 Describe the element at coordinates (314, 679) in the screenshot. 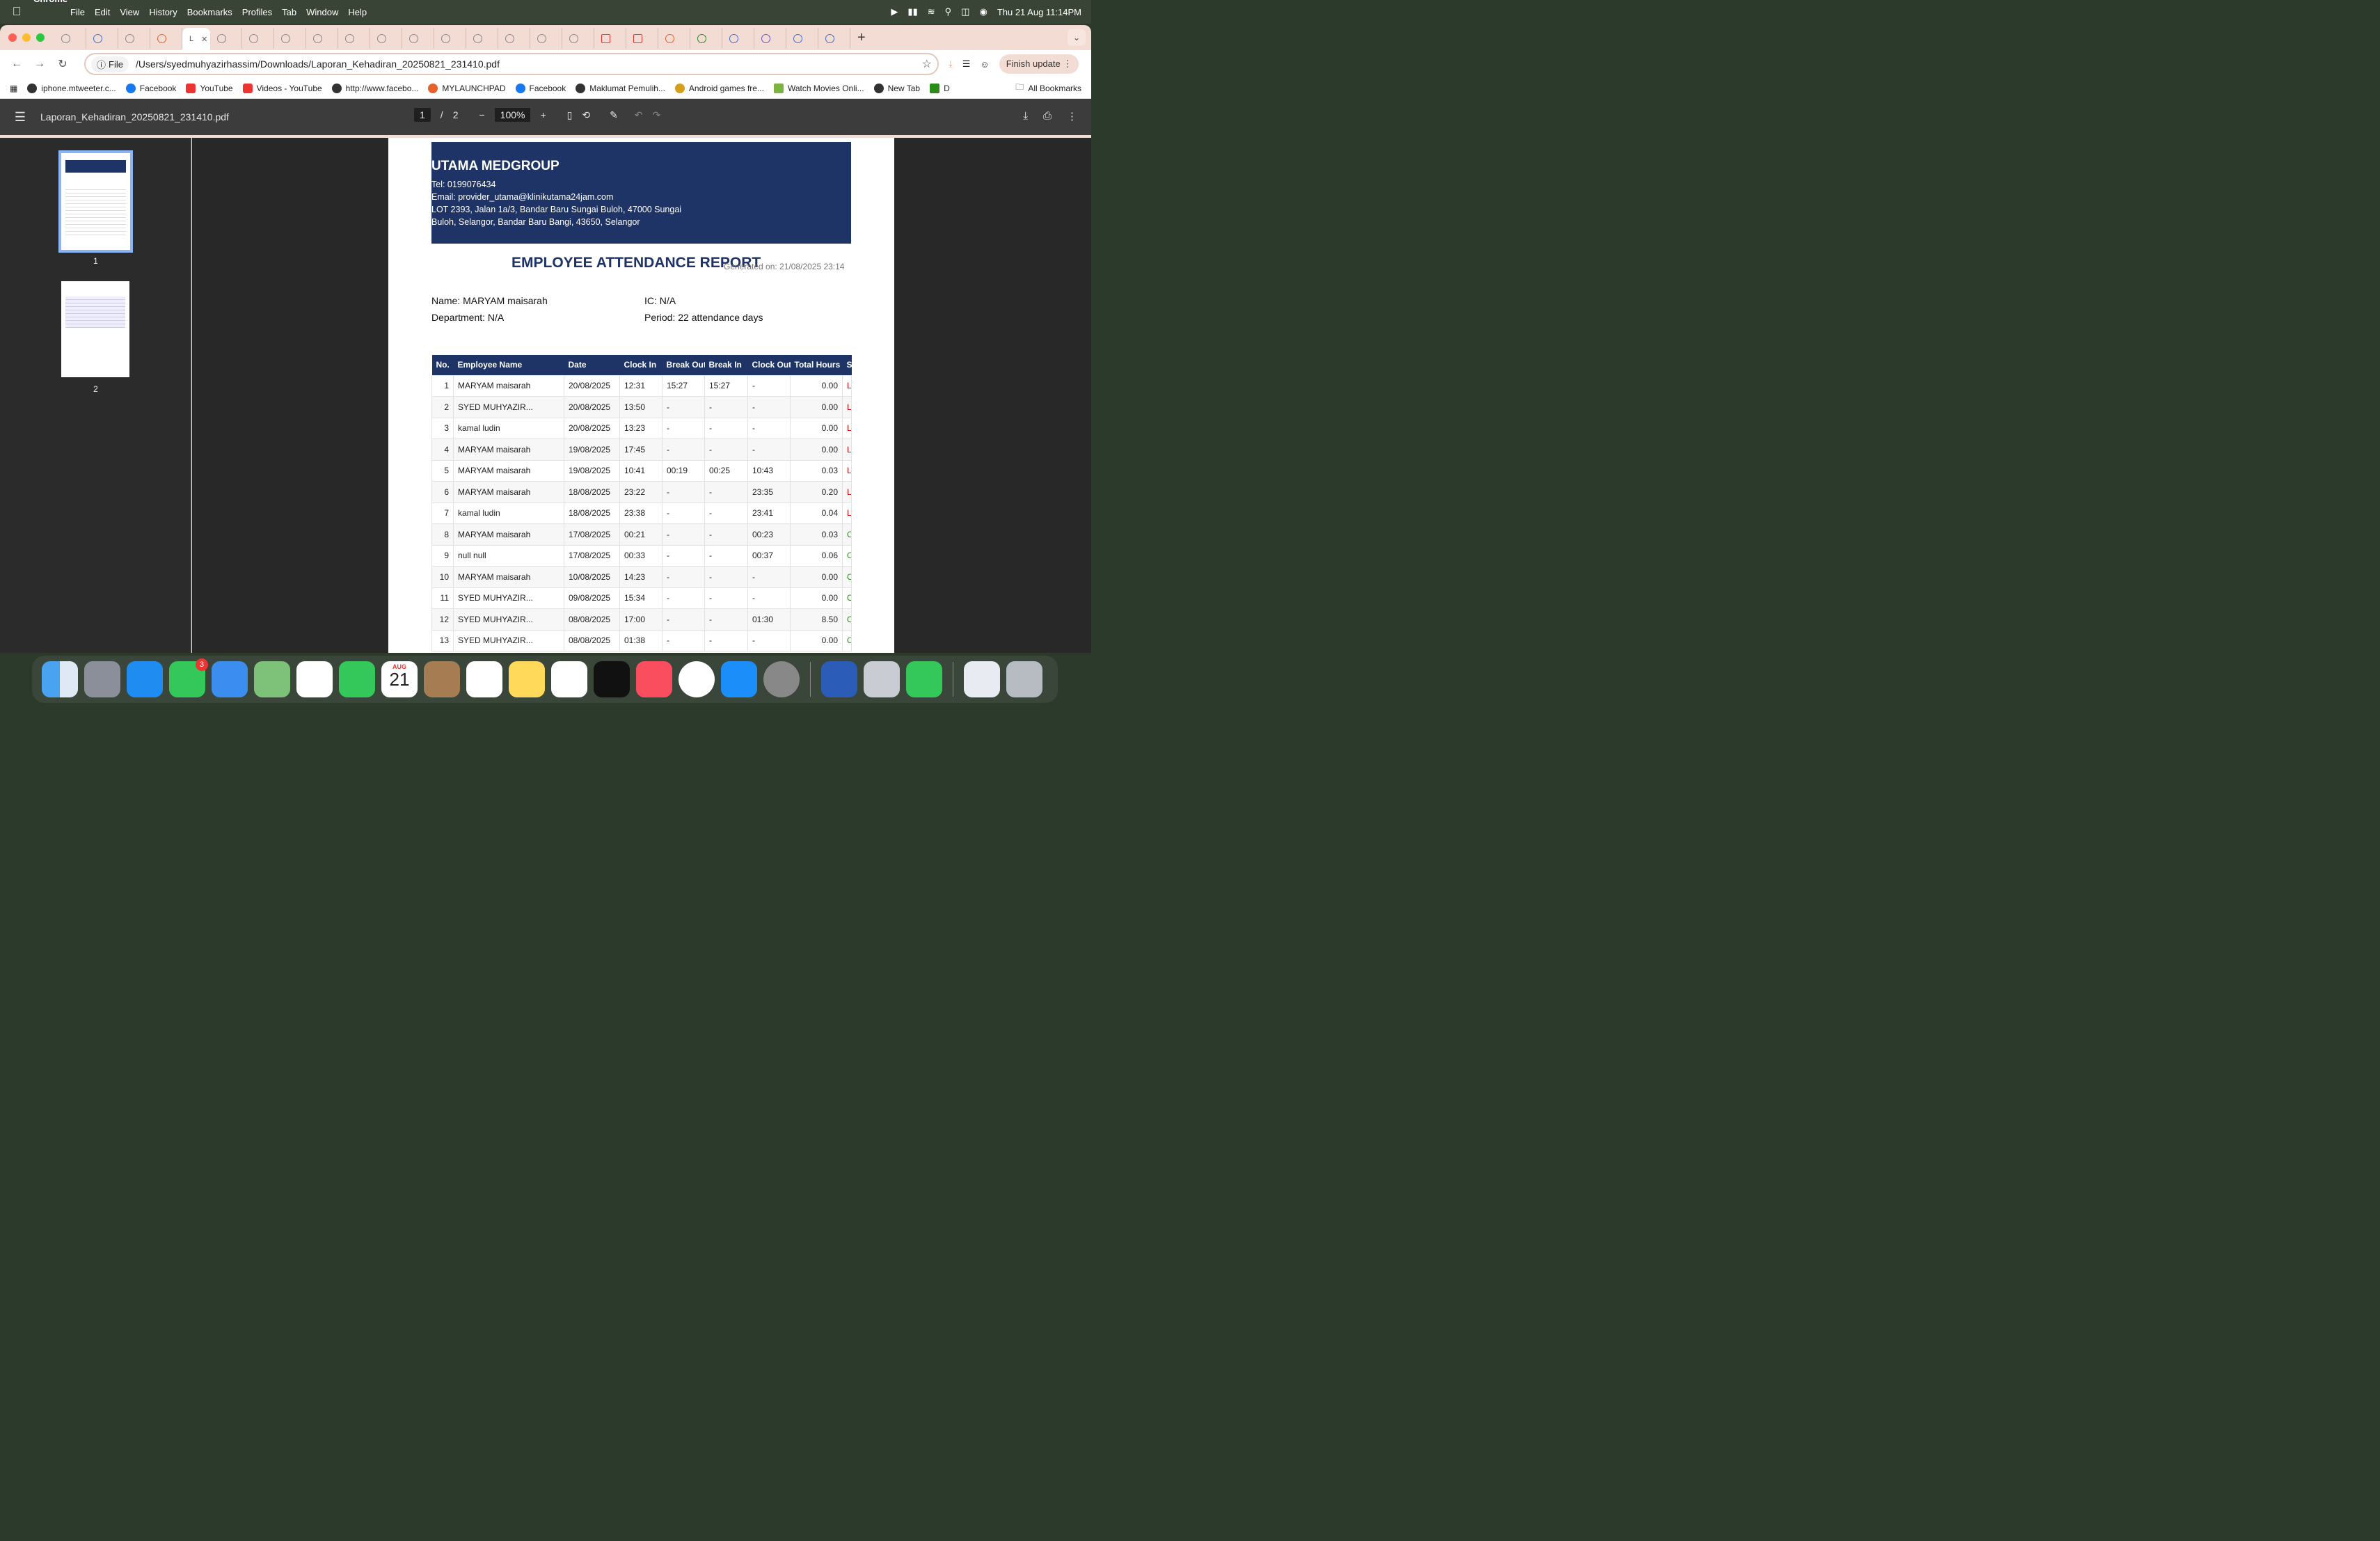

I see `photos-icon` at that location.